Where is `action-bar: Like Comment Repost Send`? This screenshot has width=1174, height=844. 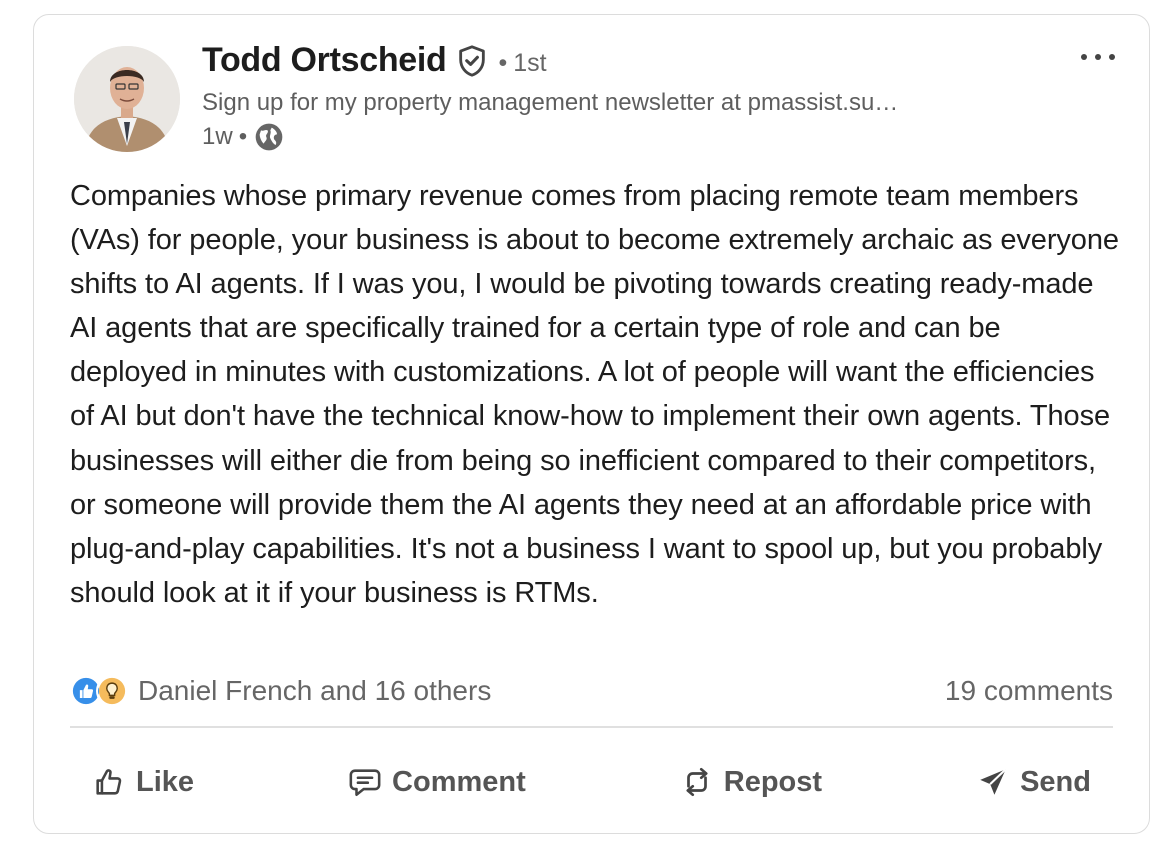
action-bar: Like Comment Repost Send is located at coordinates (591, 782).